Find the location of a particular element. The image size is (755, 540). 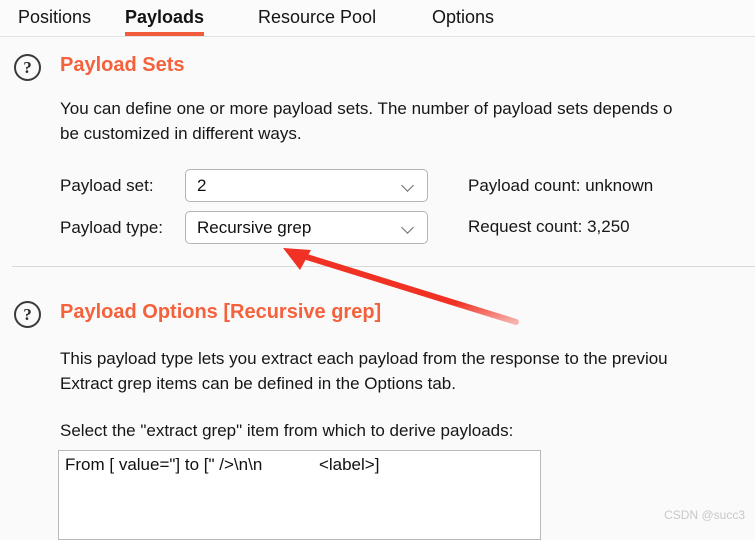

tab-positions-label: Positions is located at coordinates (55, 17).